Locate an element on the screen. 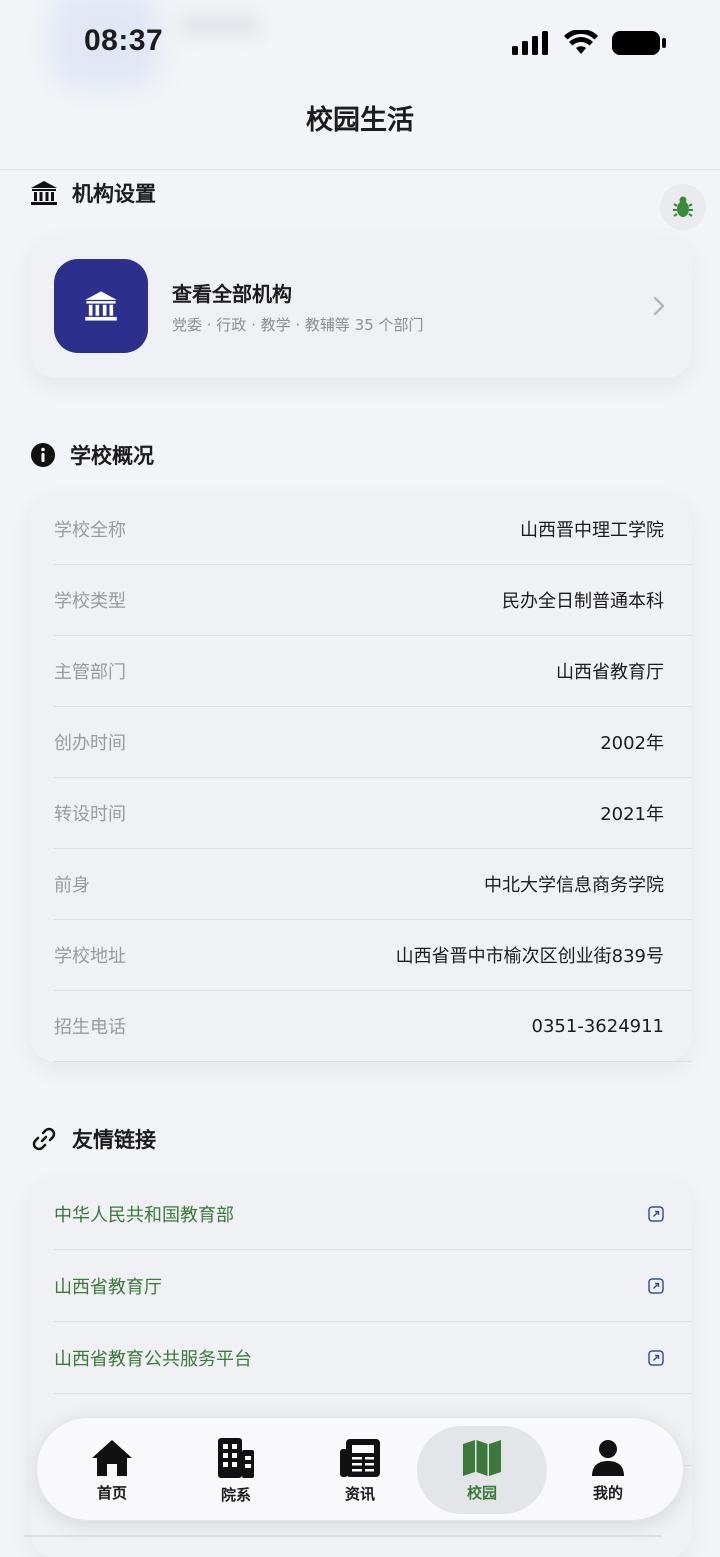 The width and height of the screenshot is (720, 1557). tab-news: 资讯 is located at coordinates (360, 1470).